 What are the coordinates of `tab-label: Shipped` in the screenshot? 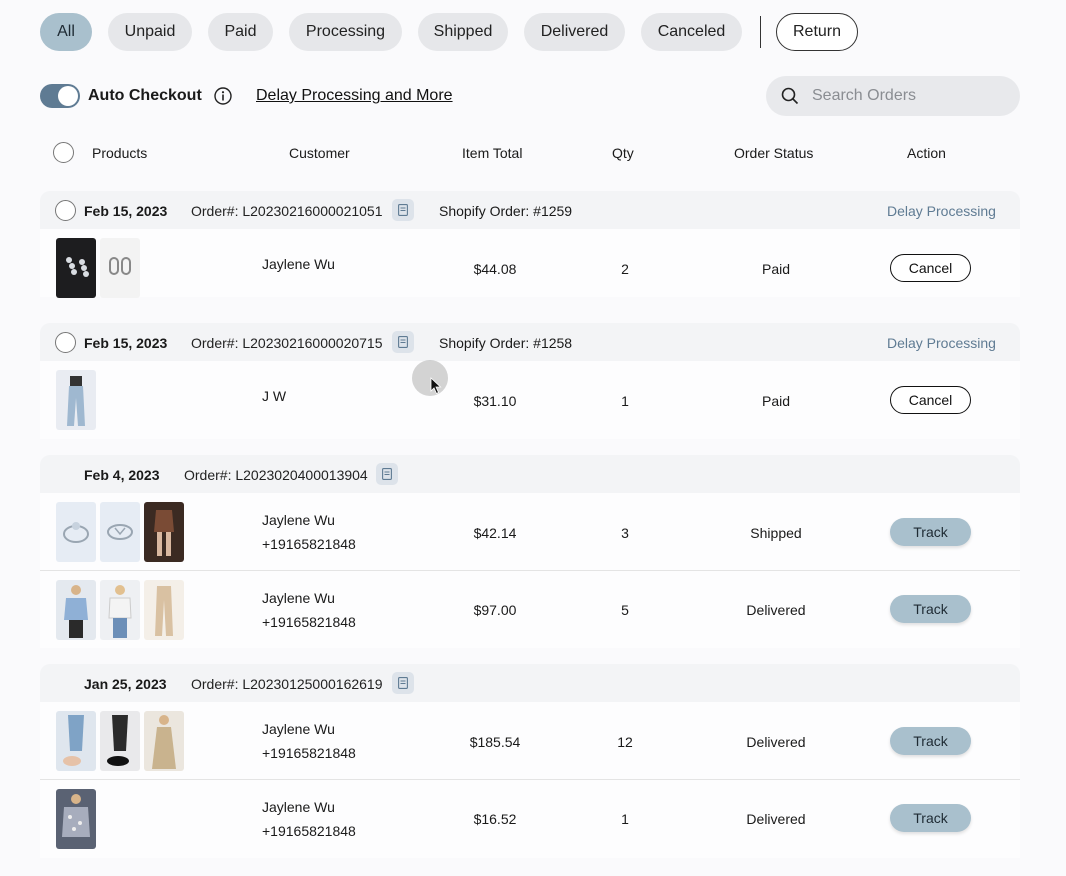 It's located at (463, 31).